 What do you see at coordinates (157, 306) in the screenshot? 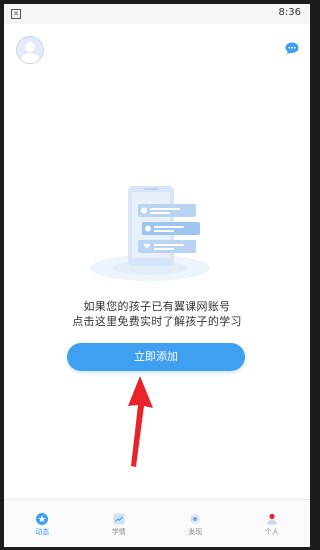
I see `empty-state-line-1: 如果您的孩子已有翼课网账号` at bounding box center [157, 306].